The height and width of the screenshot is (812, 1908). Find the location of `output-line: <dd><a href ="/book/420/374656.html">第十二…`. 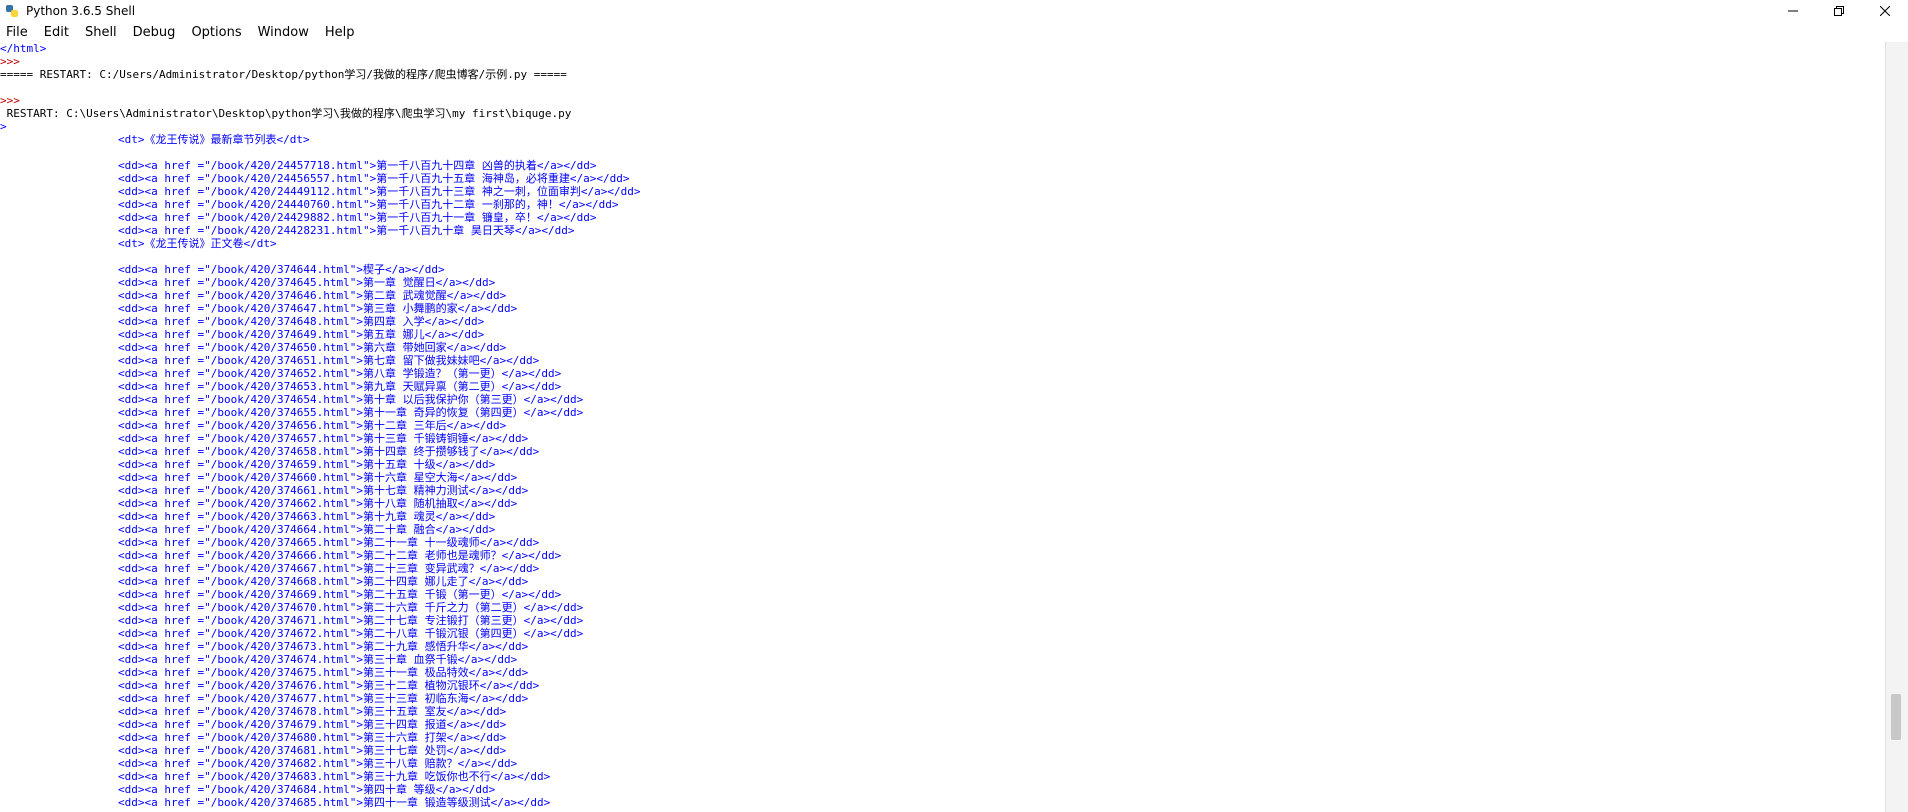

output-line: <dd><a href ="/book/420/374656.html">第十二… is located at coordinates (312, 425).